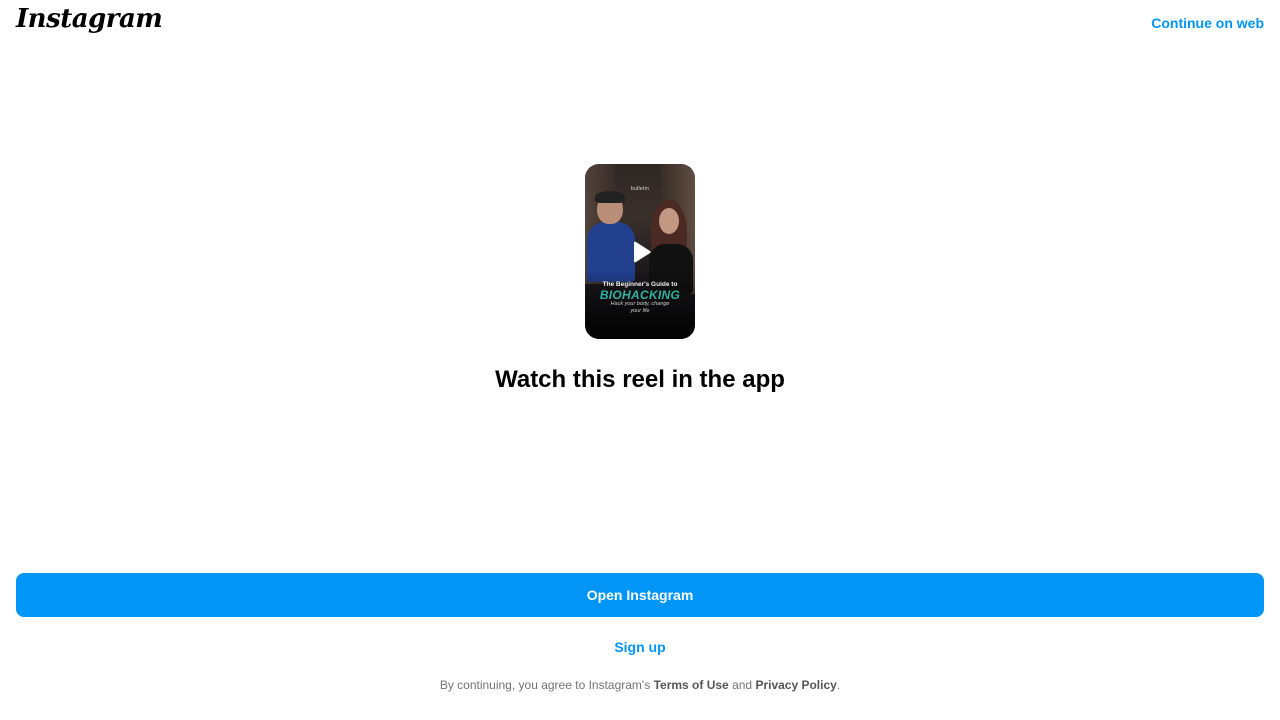 This screenshot has height=720, width=1280. Describe the element at coordinates (640, 189) in the screenshot. I see `thumbnail-brand: bulletin` at that location.